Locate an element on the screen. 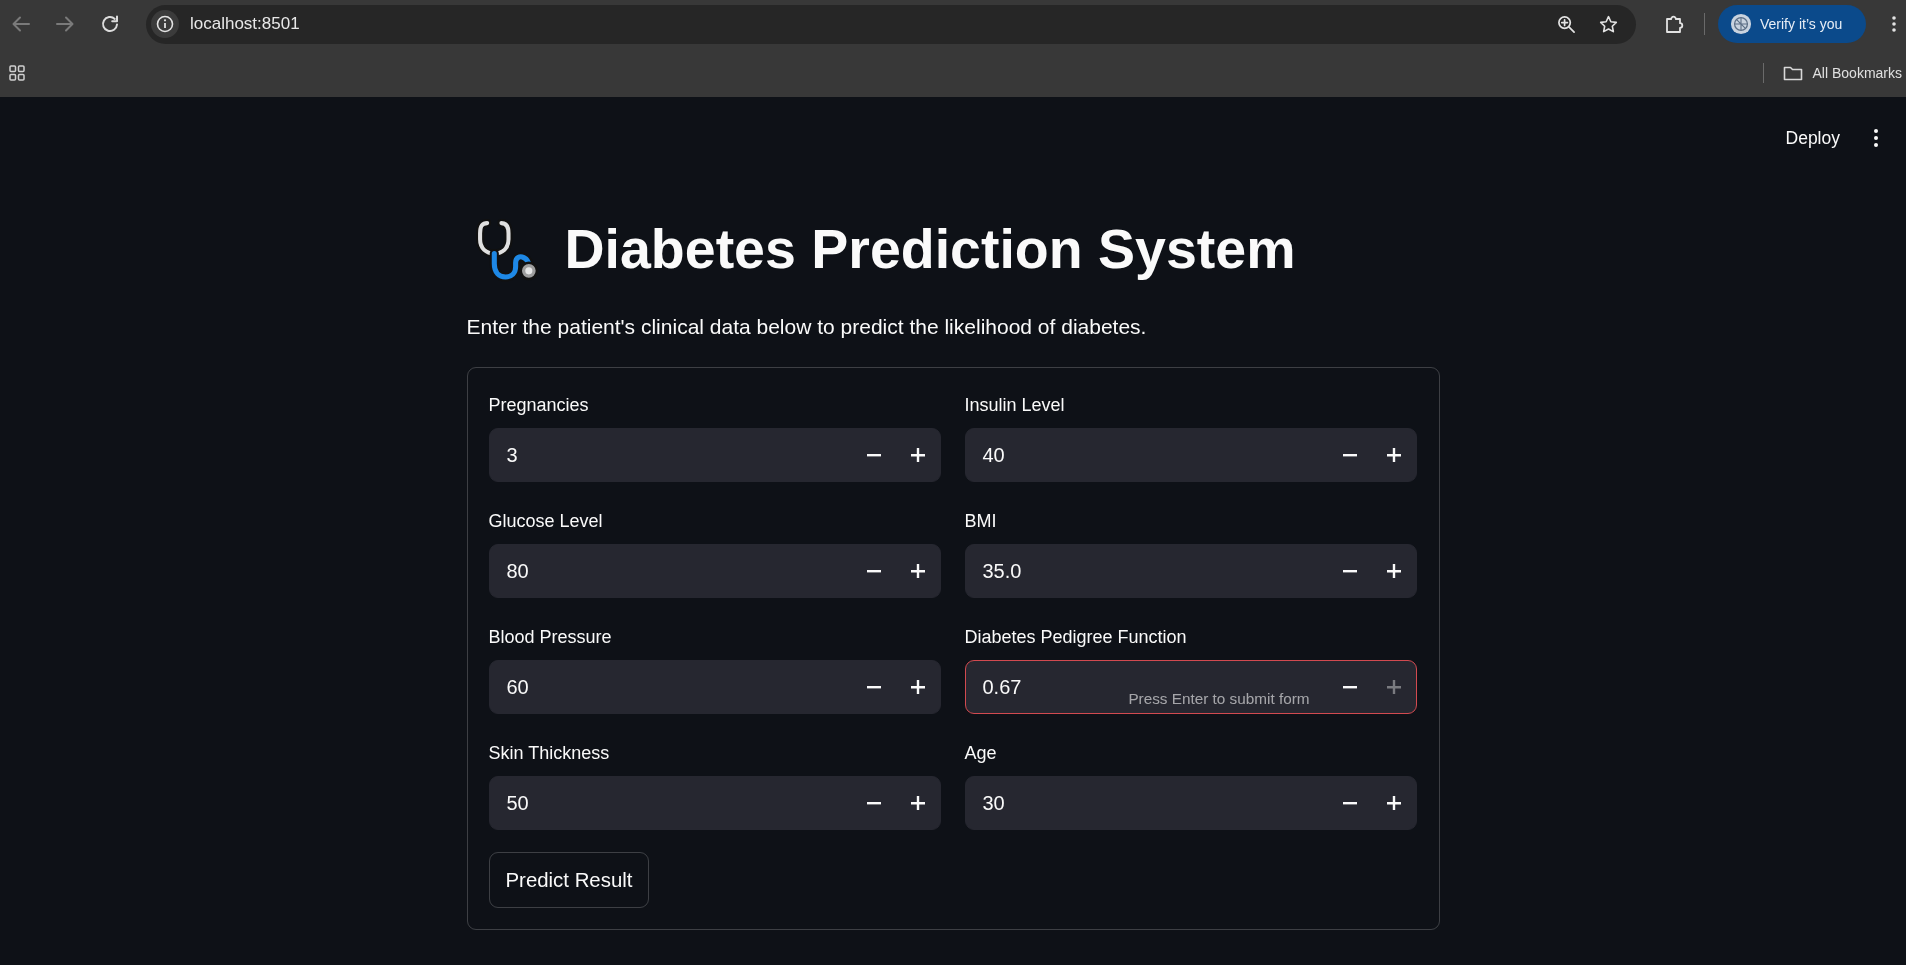  apps-grid-icon is located at coordinates (17, 72).